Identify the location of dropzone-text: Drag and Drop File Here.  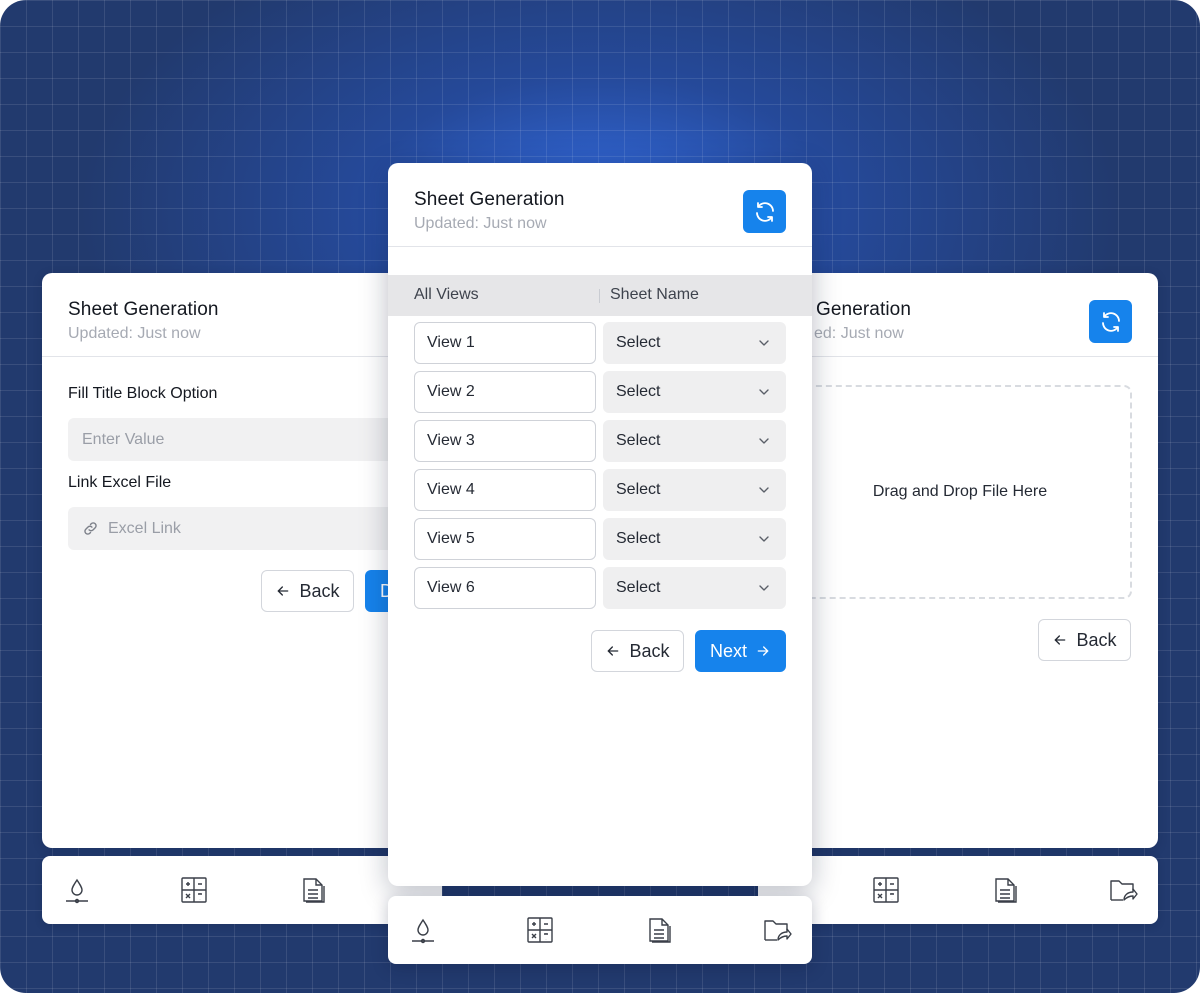
(960, 491).